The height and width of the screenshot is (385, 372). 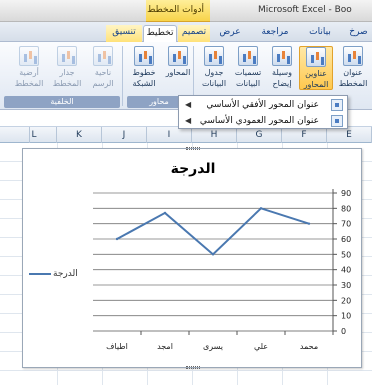 What do you see at coordinates (34, 135) in the screenshot?
I see `column-header-l: L` at bounding box center [34, 135].